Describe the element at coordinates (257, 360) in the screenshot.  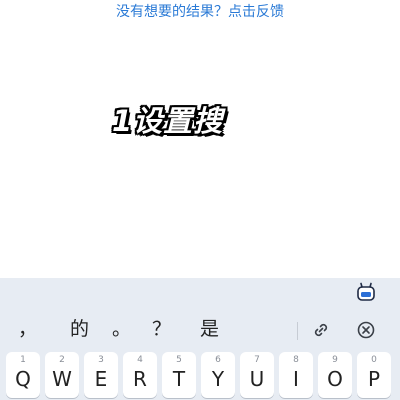
I see `key-hint: 7` at that location.